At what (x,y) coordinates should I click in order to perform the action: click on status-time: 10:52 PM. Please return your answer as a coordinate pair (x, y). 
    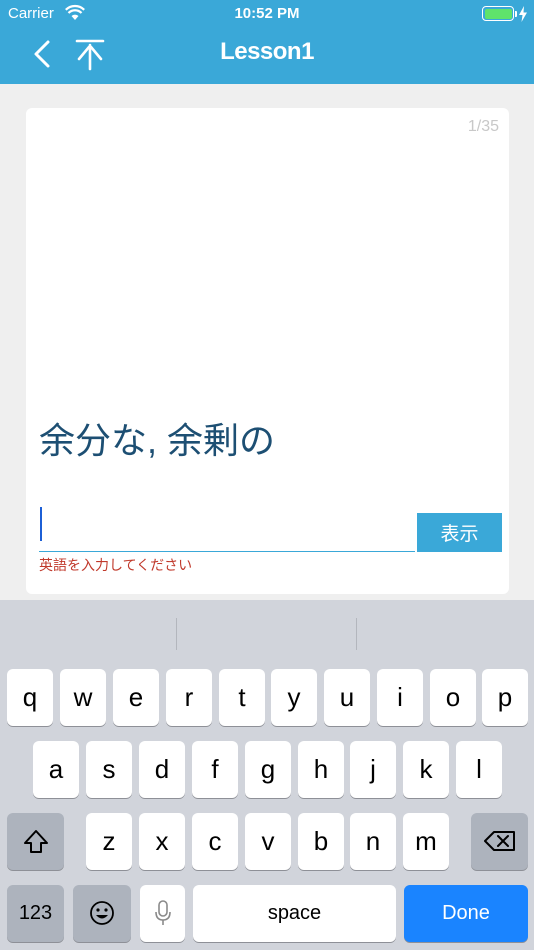
    Looking at the image, I should click on (267, 13).